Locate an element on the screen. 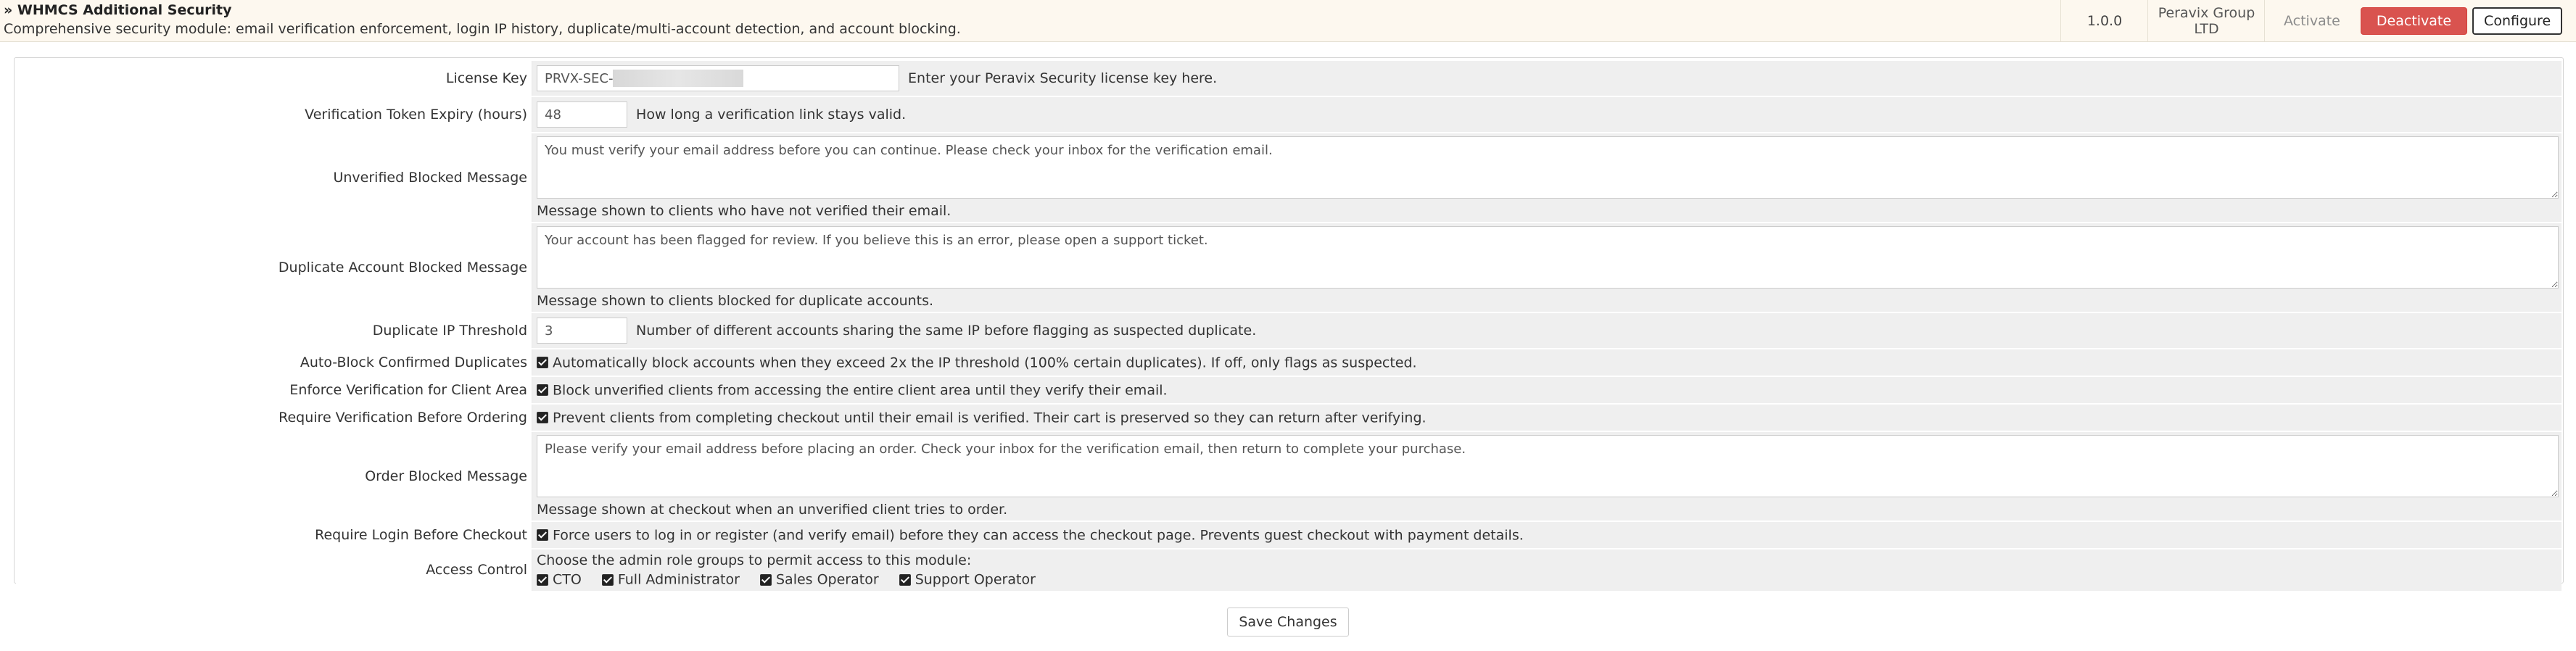  role-cto-label: CTO is located at coordinates (567, 579).